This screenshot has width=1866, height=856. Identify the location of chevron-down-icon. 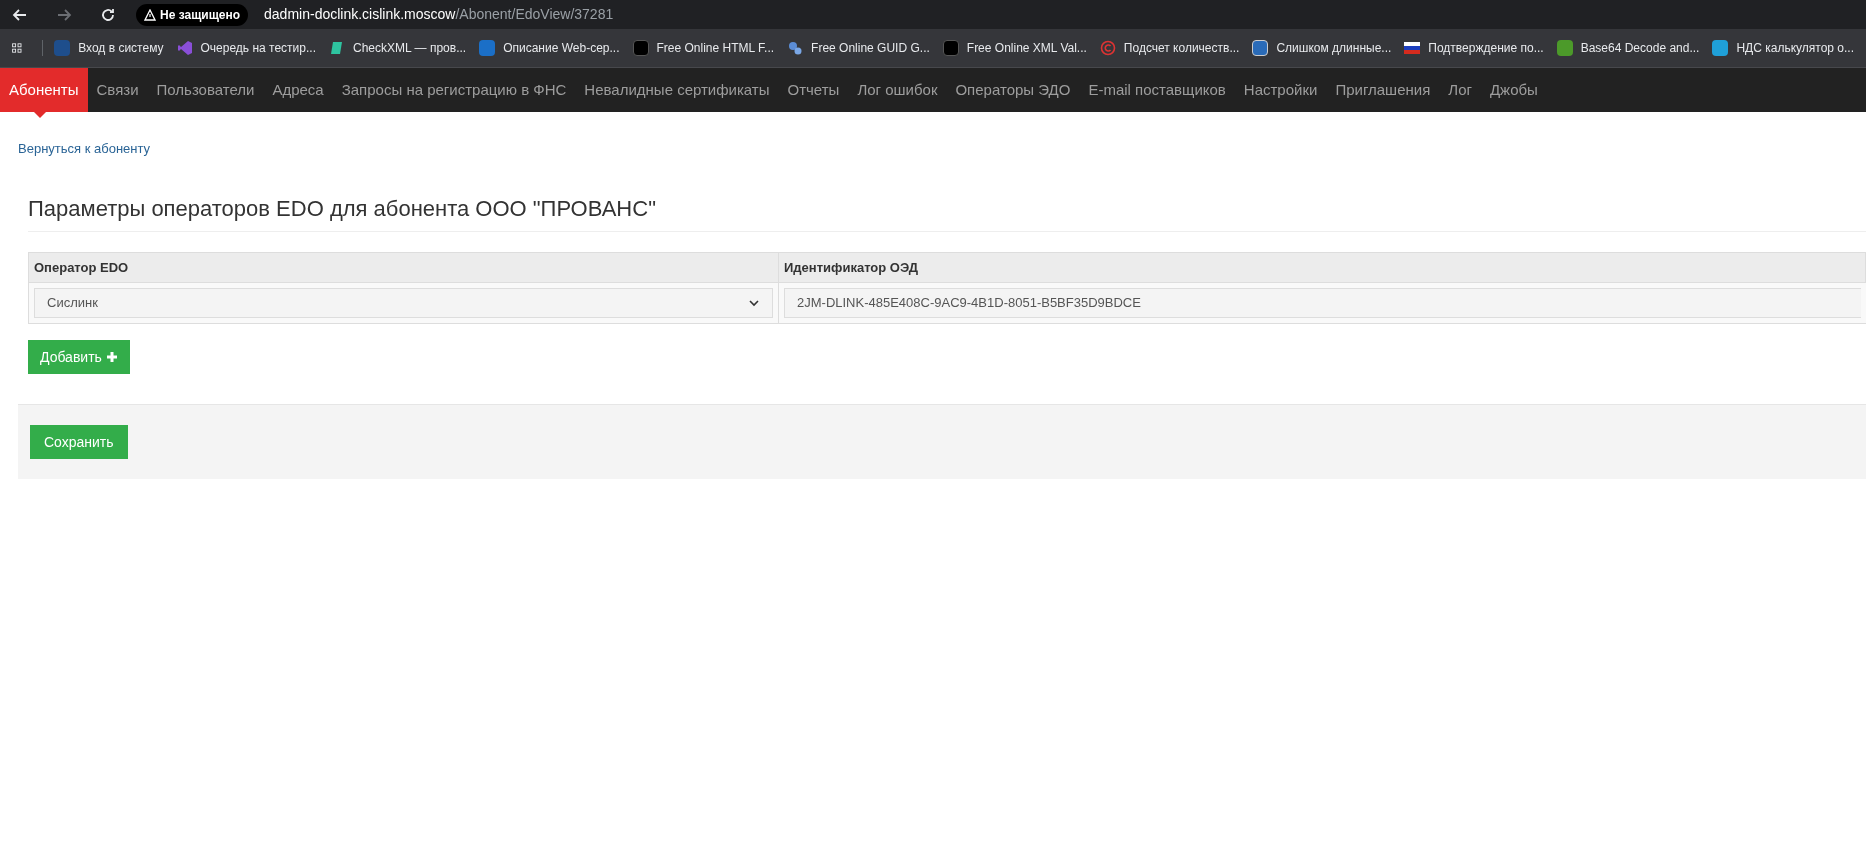
(754, 303).